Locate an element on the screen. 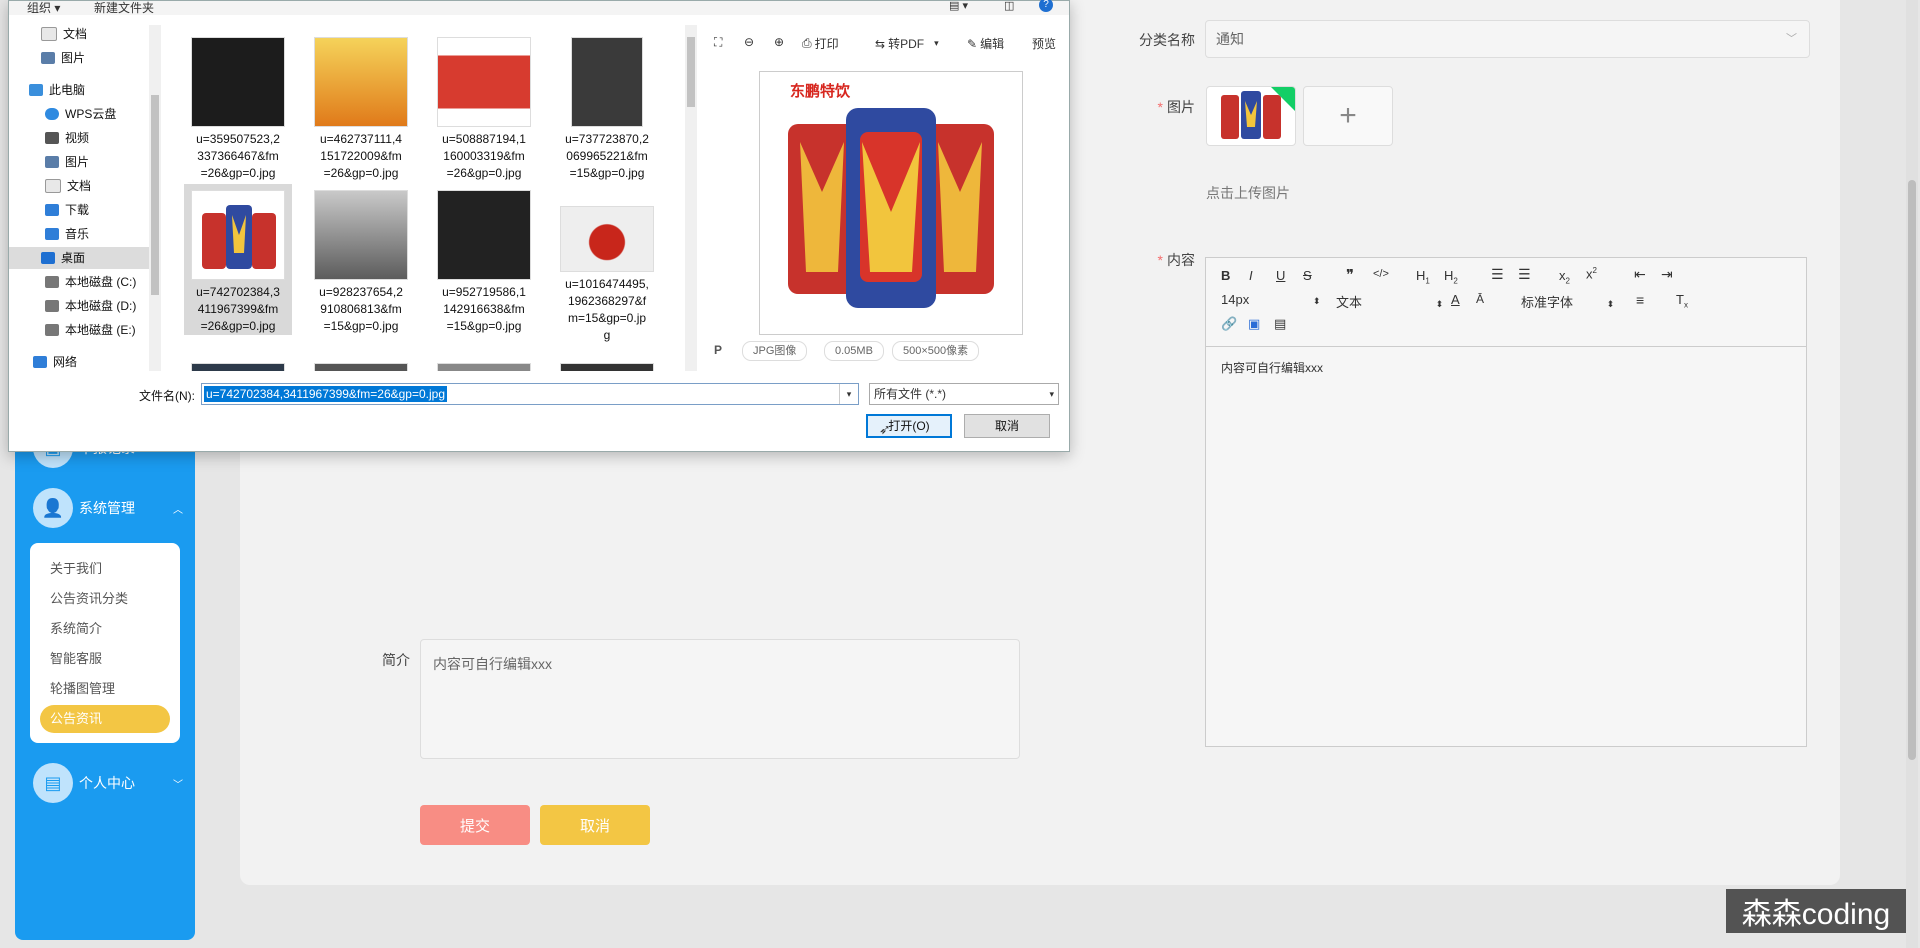 Image resolution: width=1920 pixels, height=948 pixels. italic-button: I is located at coordinates (1251, 275).